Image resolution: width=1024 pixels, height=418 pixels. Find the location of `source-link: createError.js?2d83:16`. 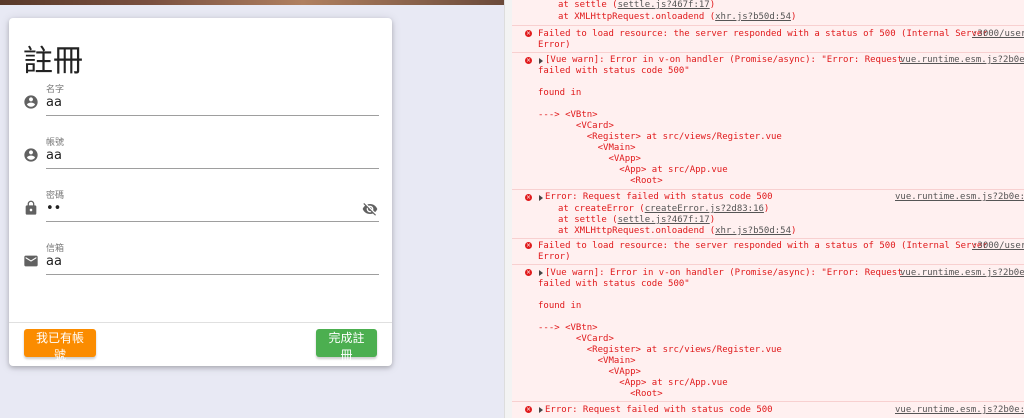

source-link: createError.js?2d83:16 is located at coordinates (704, 209).